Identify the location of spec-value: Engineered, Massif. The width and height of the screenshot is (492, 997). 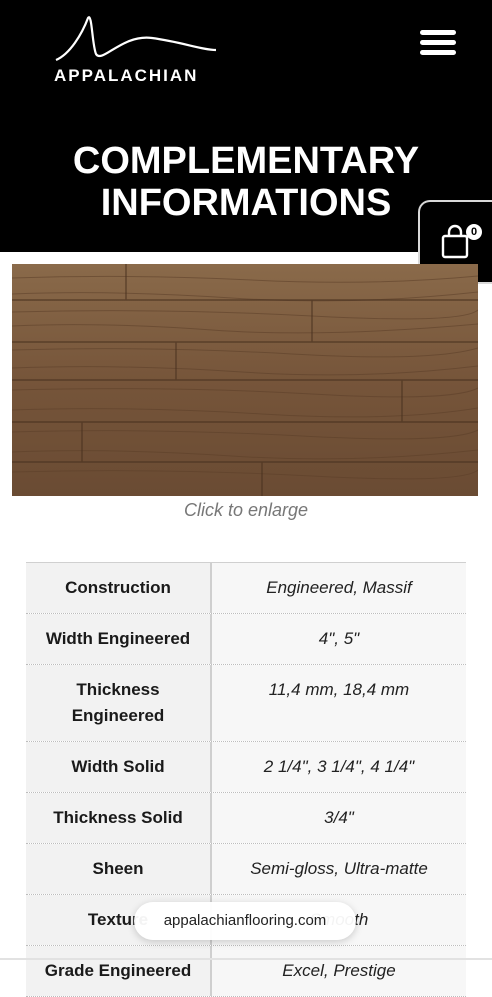
(339, 588).